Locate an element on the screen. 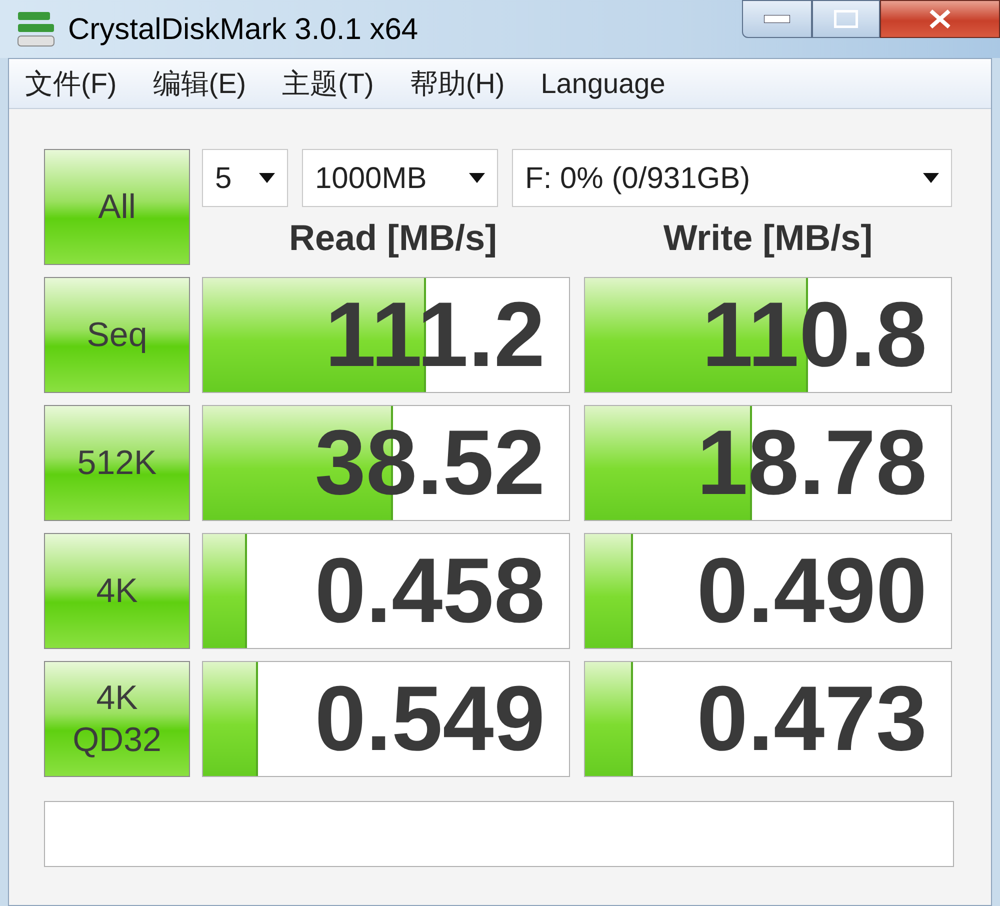  drive-icon is located at coordinates (36, 29).